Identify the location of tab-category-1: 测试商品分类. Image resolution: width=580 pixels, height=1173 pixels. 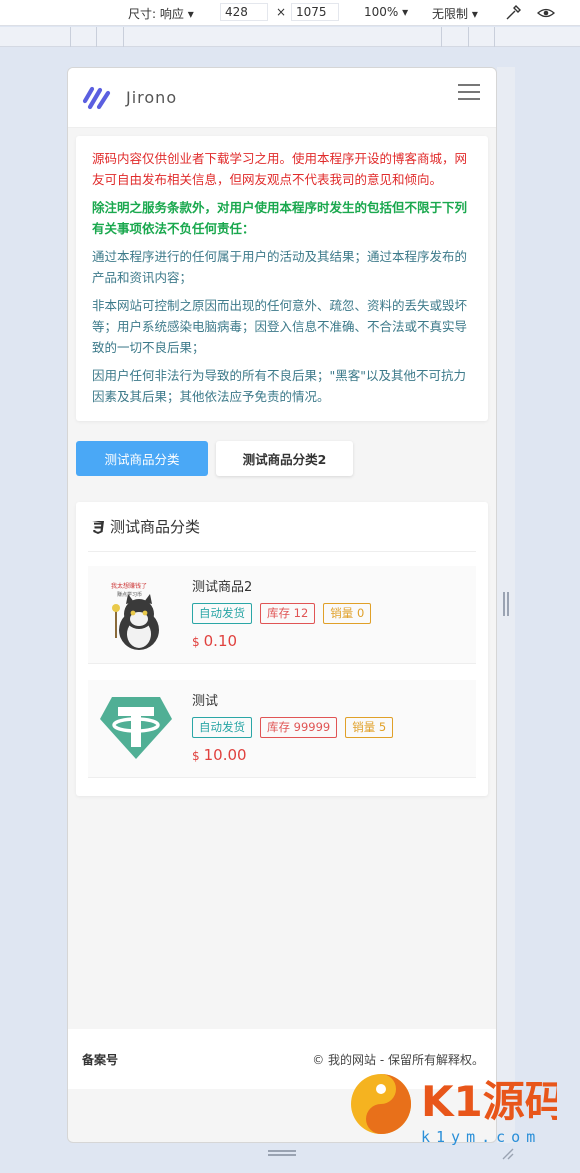
(142, 458).